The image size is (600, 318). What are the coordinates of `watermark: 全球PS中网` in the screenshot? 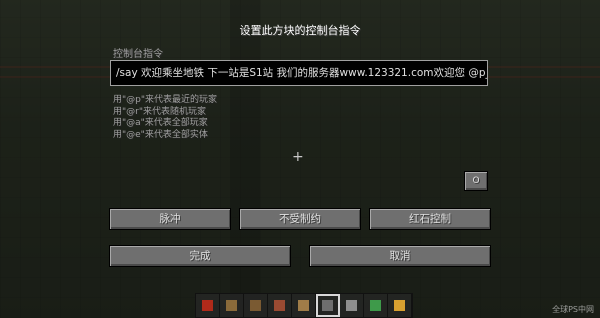 It's located at (573, 309).